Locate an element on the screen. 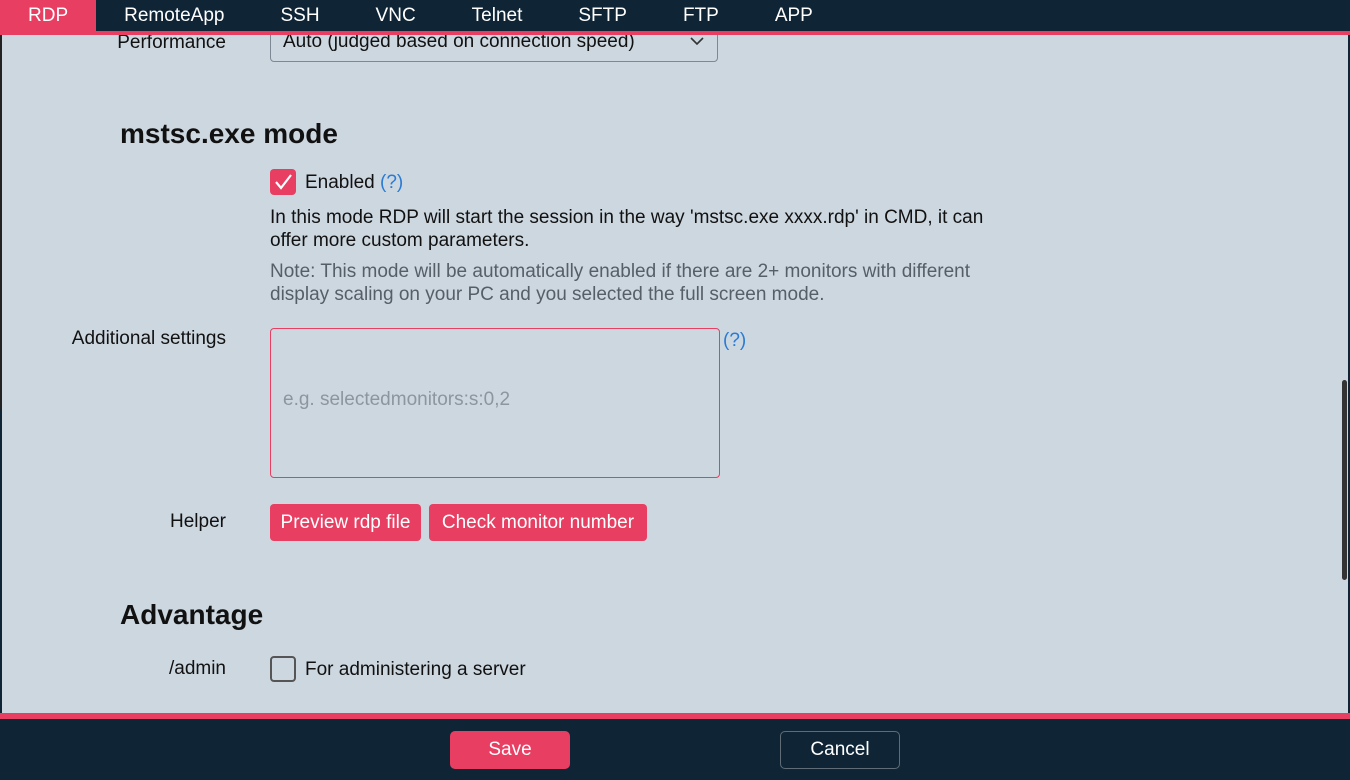 This screenshot has width=1350, height=780. mstsc-enabled-row: Enabled (?) is located at coordinates (354, 182).